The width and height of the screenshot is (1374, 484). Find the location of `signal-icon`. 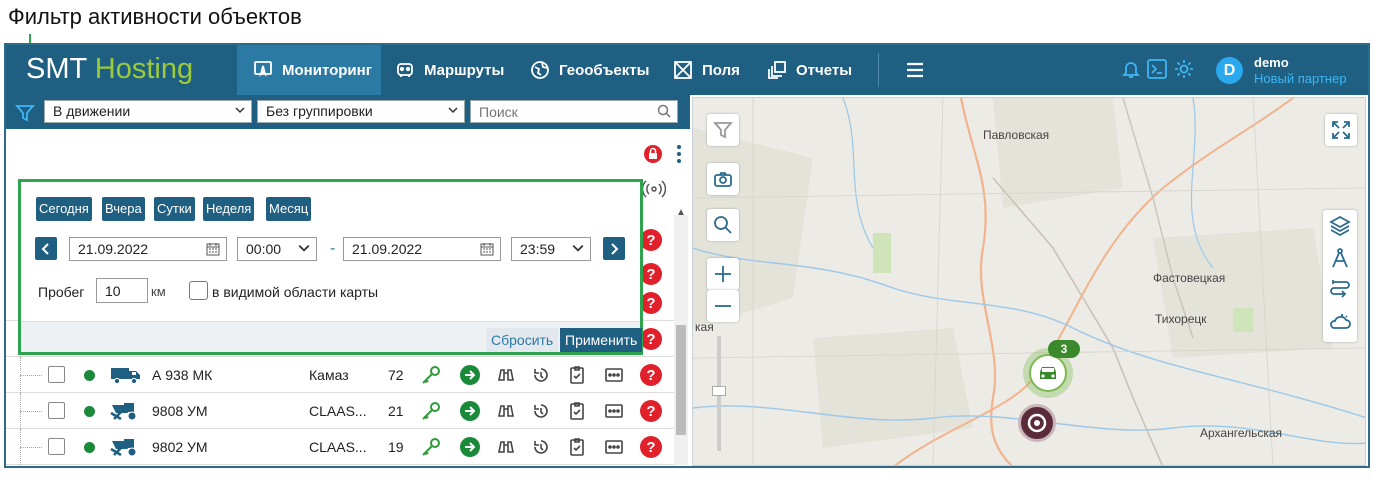

signal-icon is located at coordinates (654, 189).